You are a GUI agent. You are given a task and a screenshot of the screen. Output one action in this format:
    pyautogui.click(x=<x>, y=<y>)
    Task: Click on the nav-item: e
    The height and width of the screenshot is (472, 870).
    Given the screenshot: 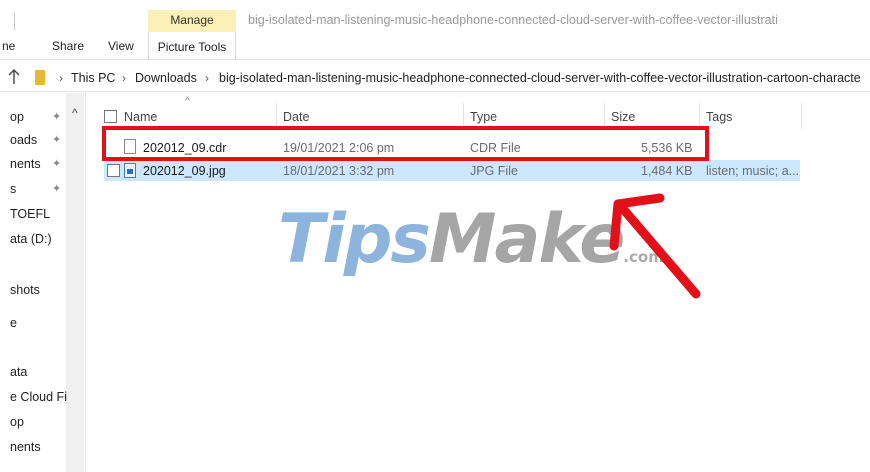 What is the action you would take?
    pyautogui.click(x=13, y=323)
    